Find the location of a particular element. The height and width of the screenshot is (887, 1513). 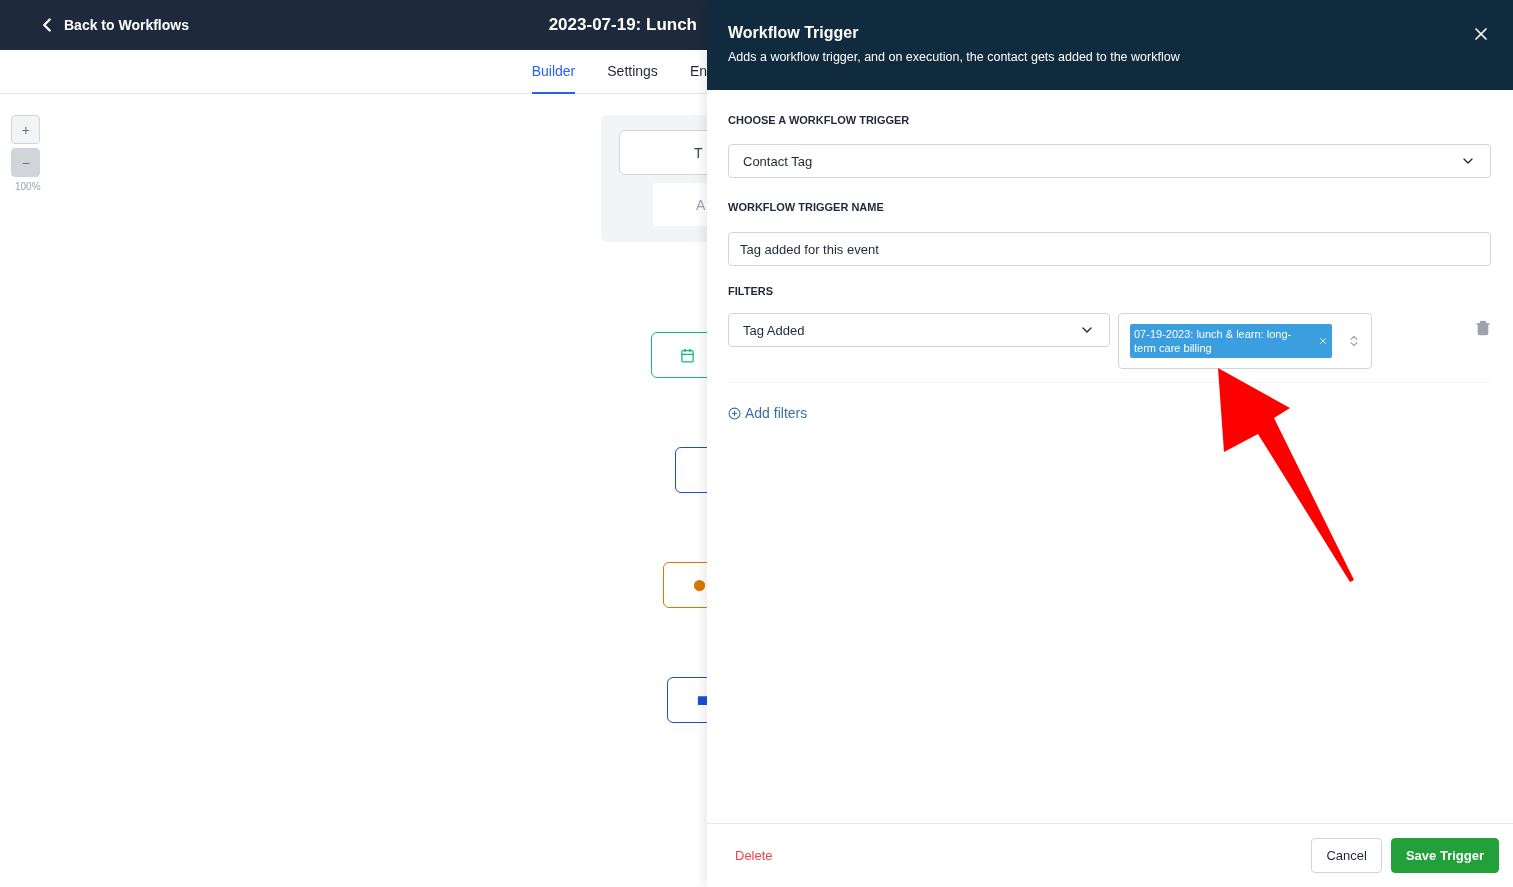

cancel-button: Cancel is located at coordinates (1346, 855).